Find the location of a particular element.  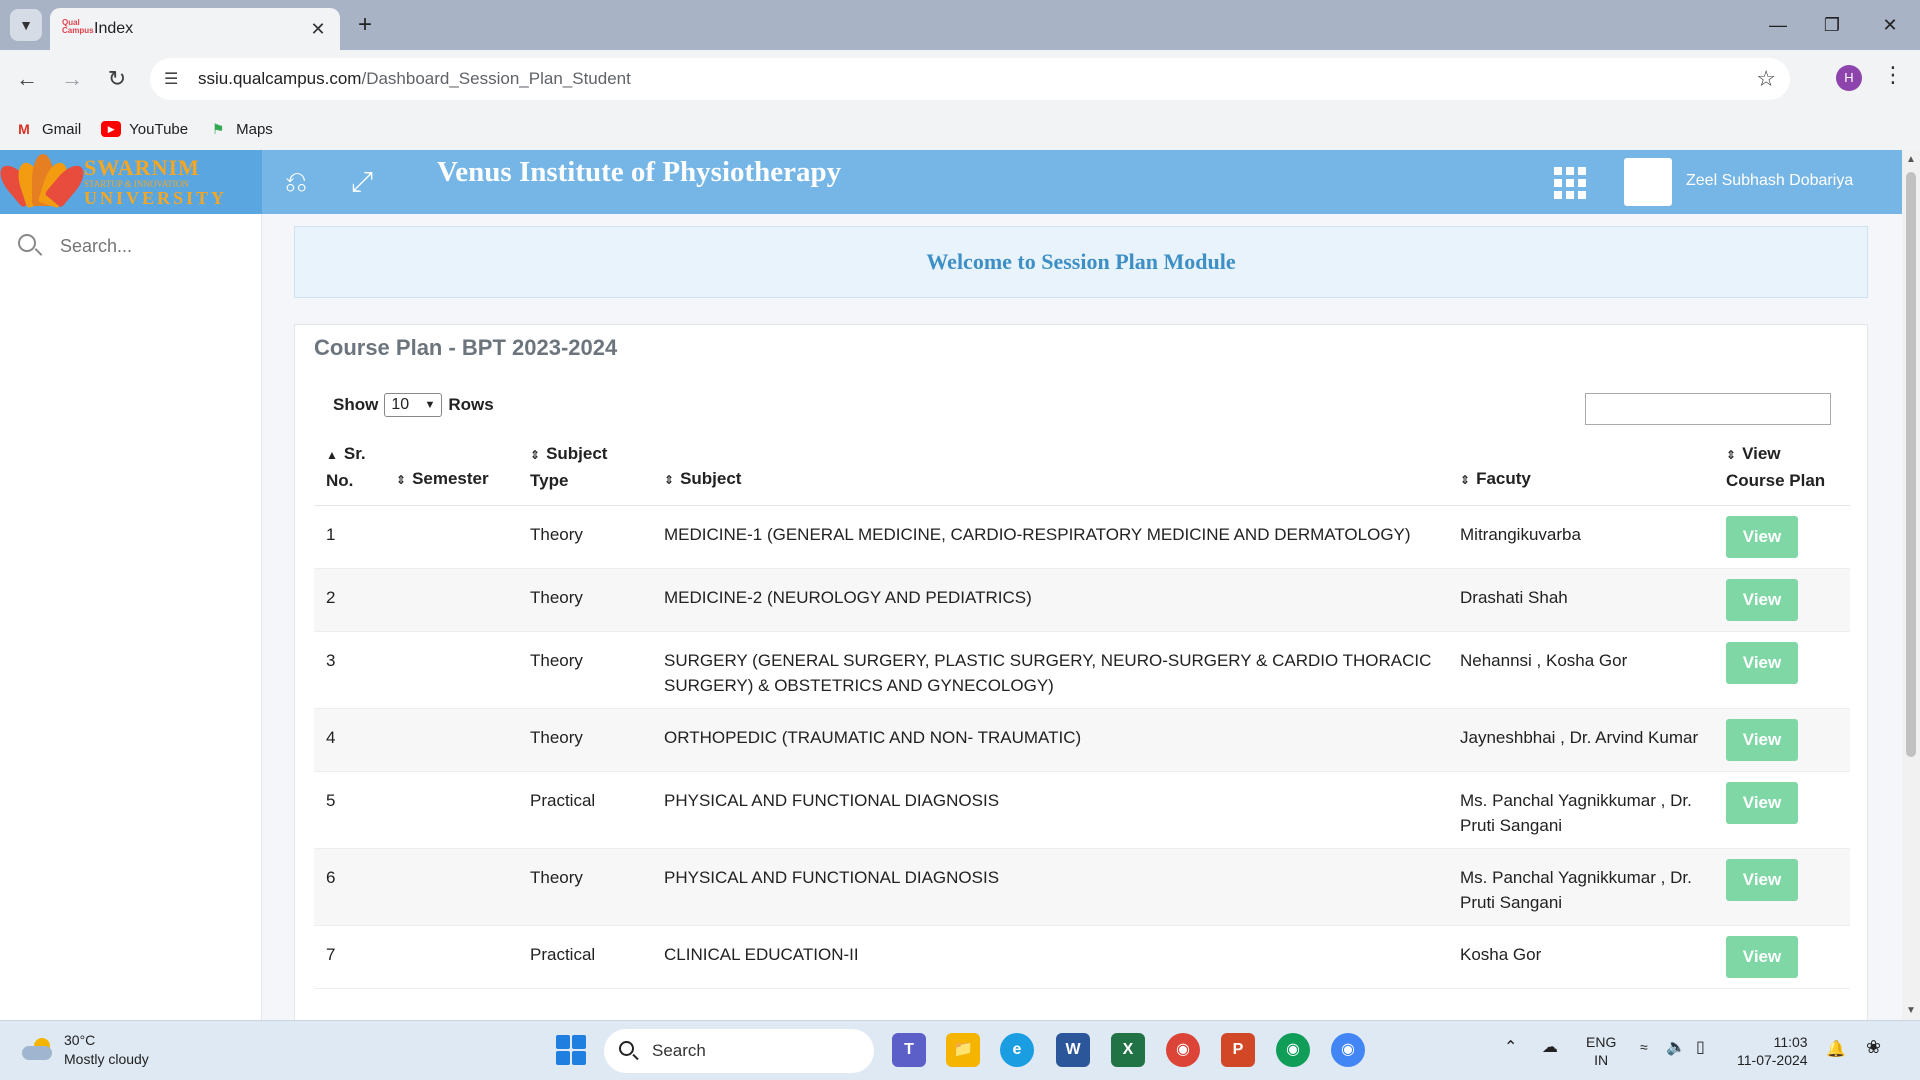

column-header-subject: ⇕ Subject is located at coordinates (1050, 473).